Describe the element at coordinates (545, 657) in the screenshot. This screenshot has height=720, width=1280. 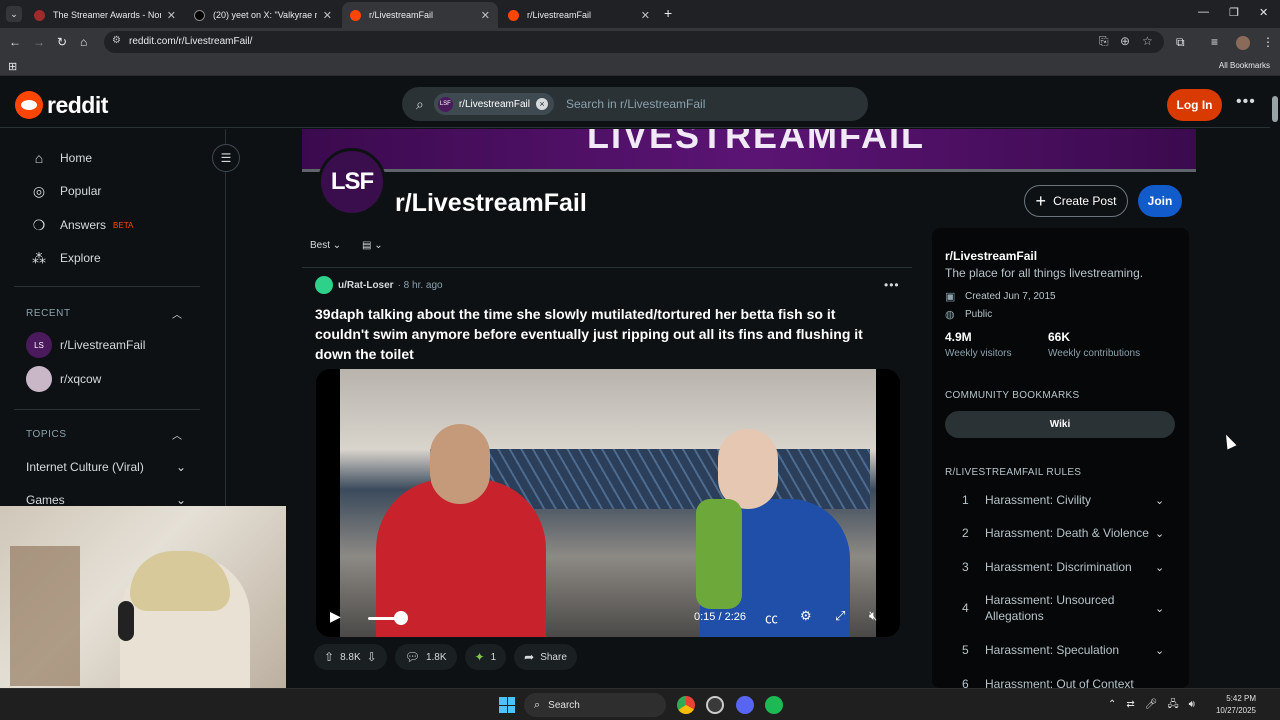
I see `share-button: ➦ Share` at that location.